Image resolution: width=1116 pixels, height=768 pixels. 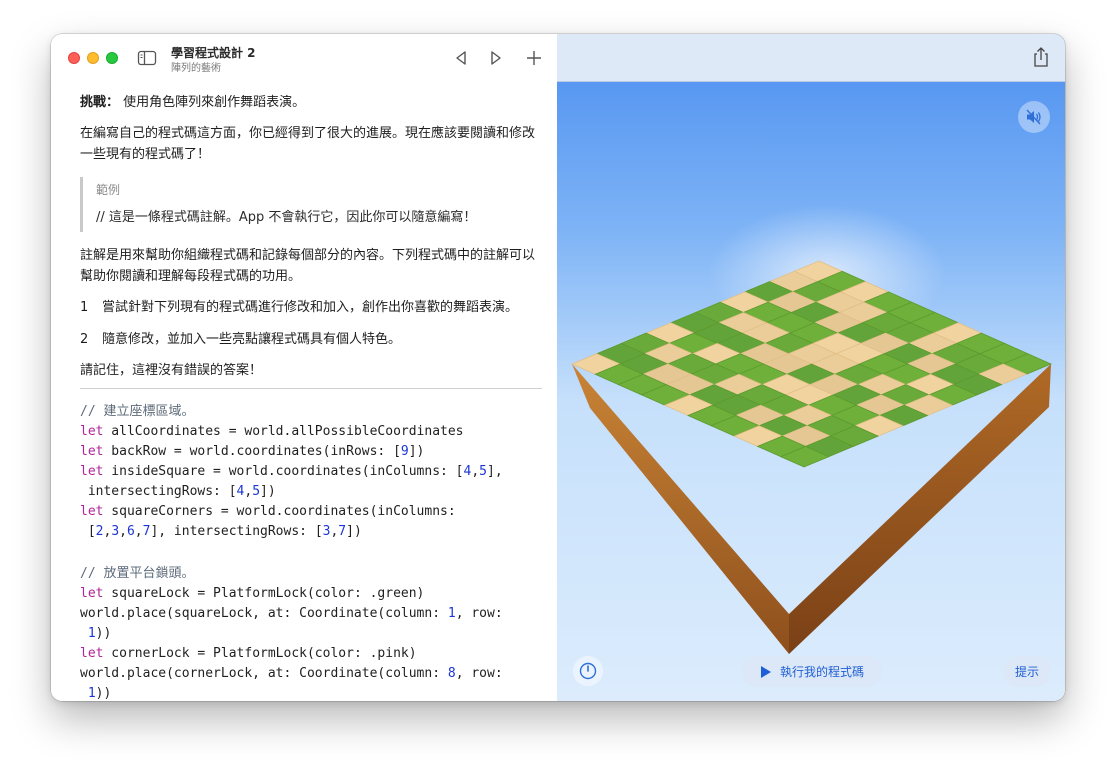 What do you see at coordinates (496, 58) in the screenshot?
I see `chevron-right-icon` at bounding box center [496, 58].